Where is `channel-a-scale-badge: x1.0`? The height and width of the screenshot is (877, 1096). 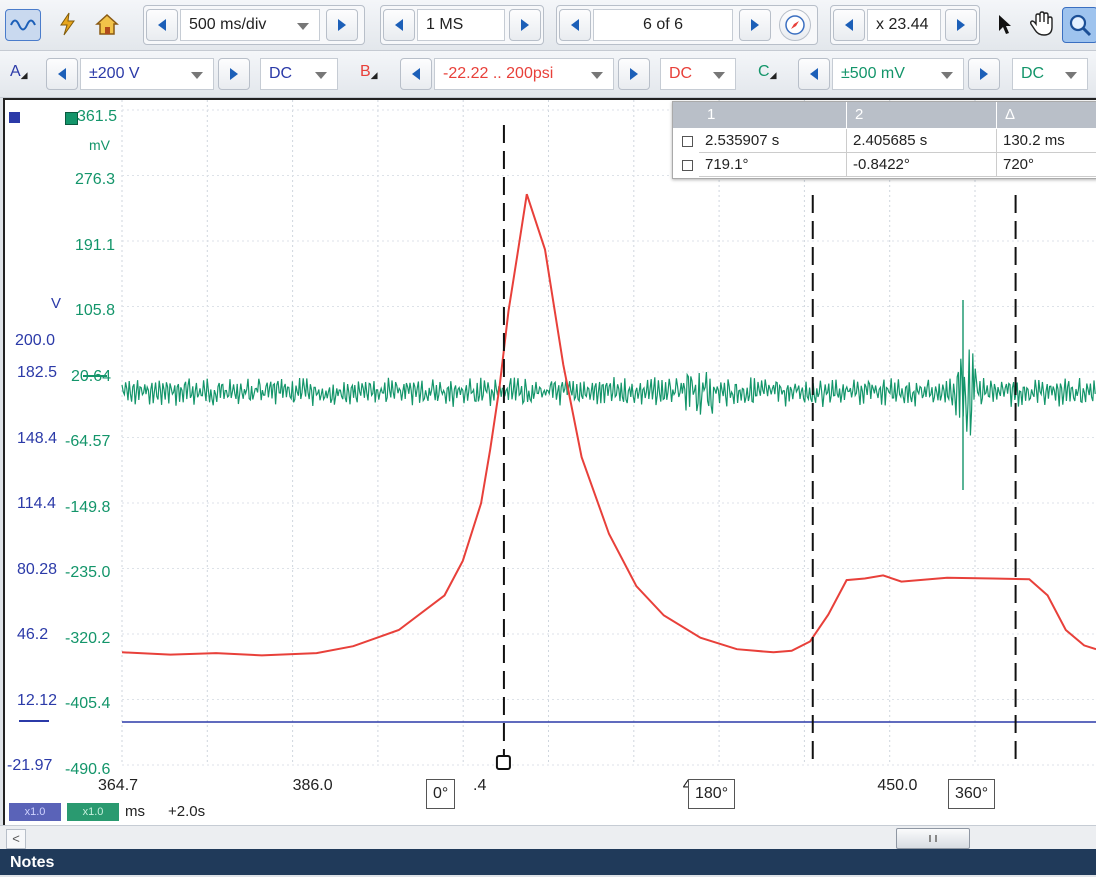
channel-a-scale-badge: x1.0 is located at coordinates (35, 812).